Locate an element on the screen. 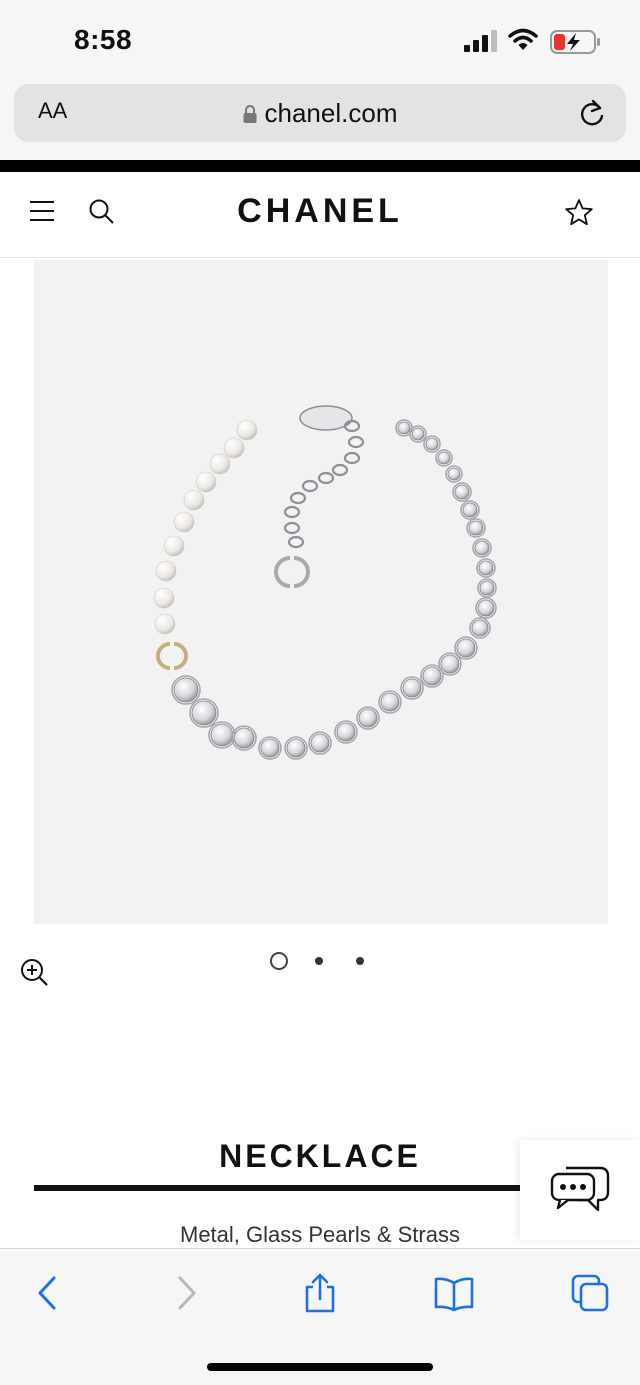  url-display: chanel.com is located at coordinates (320, 113).